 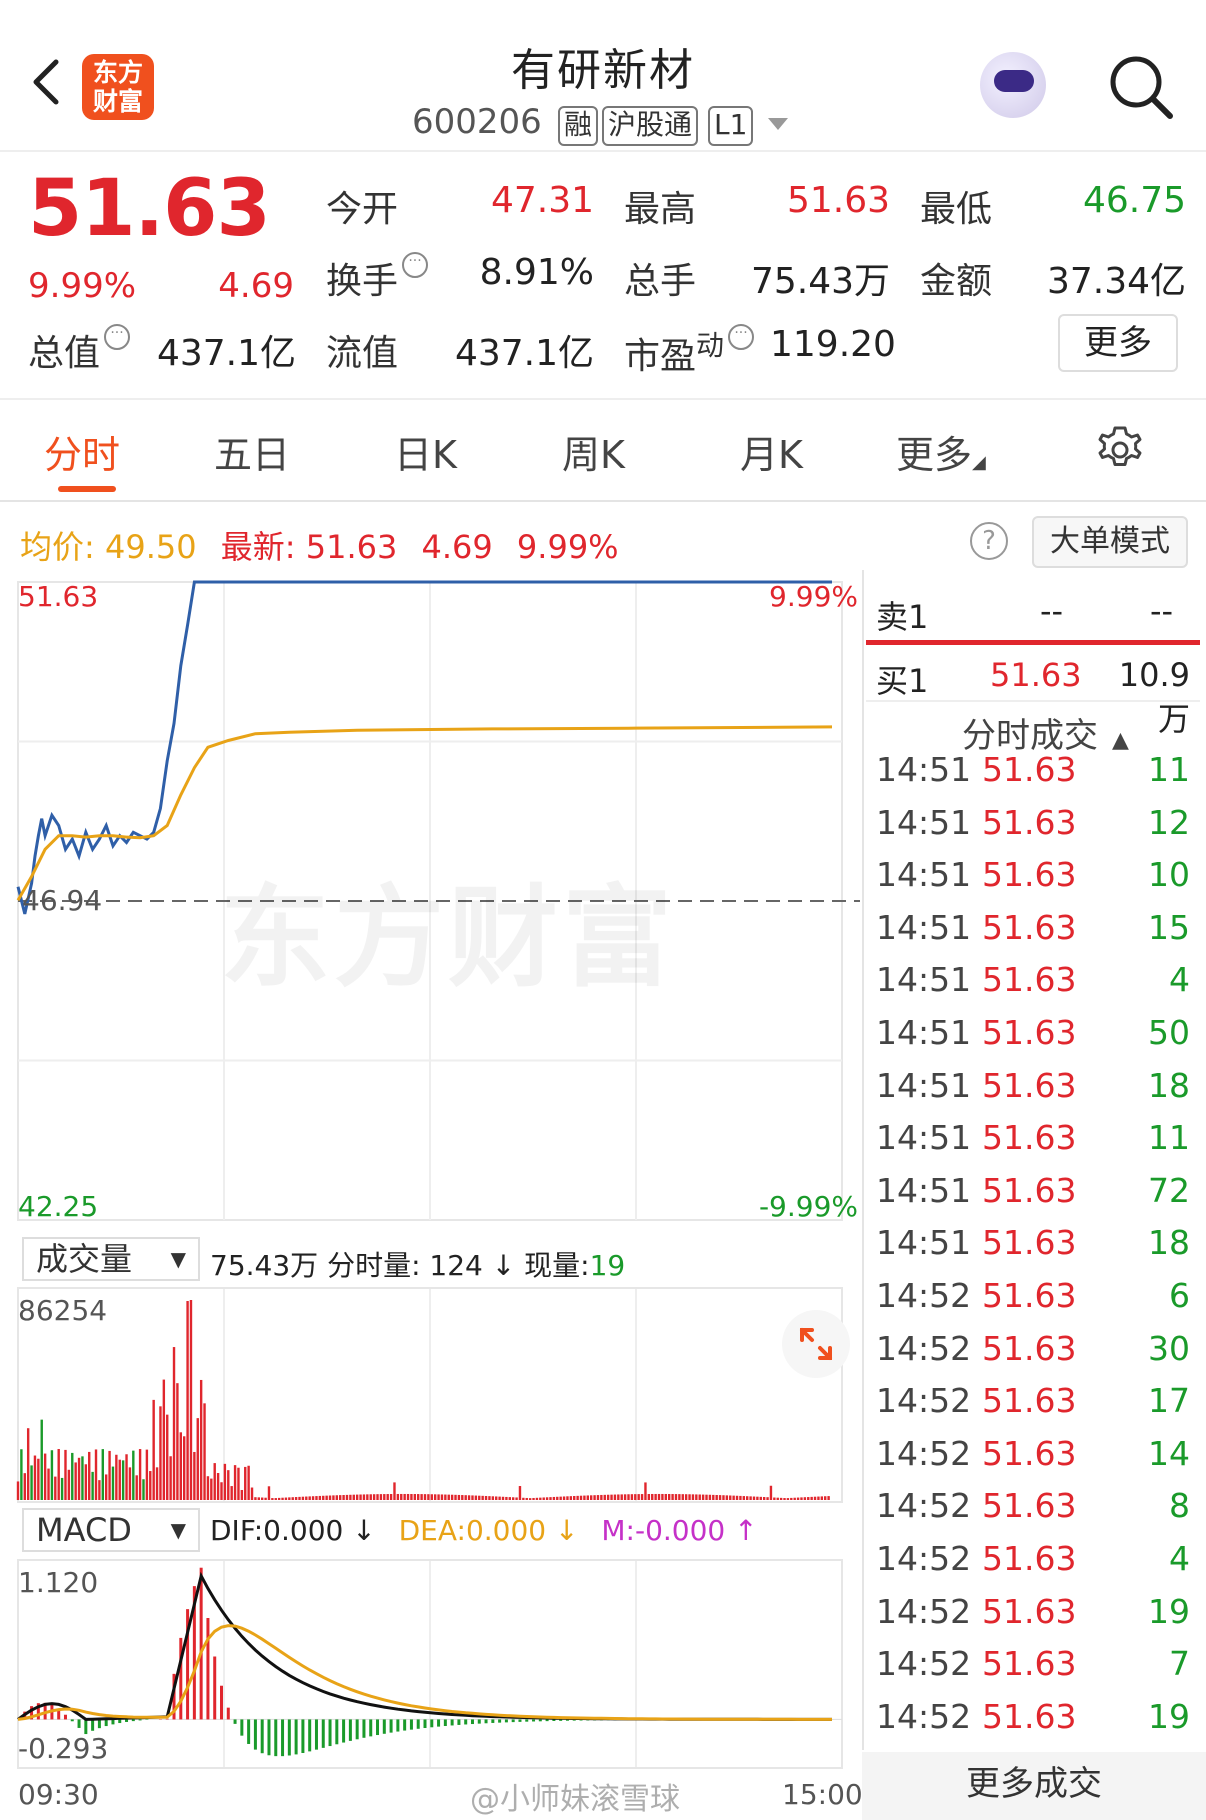 What do you see at coordinates (1034, 1786) in the screenshot?
I see `more-trades-button: 更多成交` at bounding box center [1034, 1786].